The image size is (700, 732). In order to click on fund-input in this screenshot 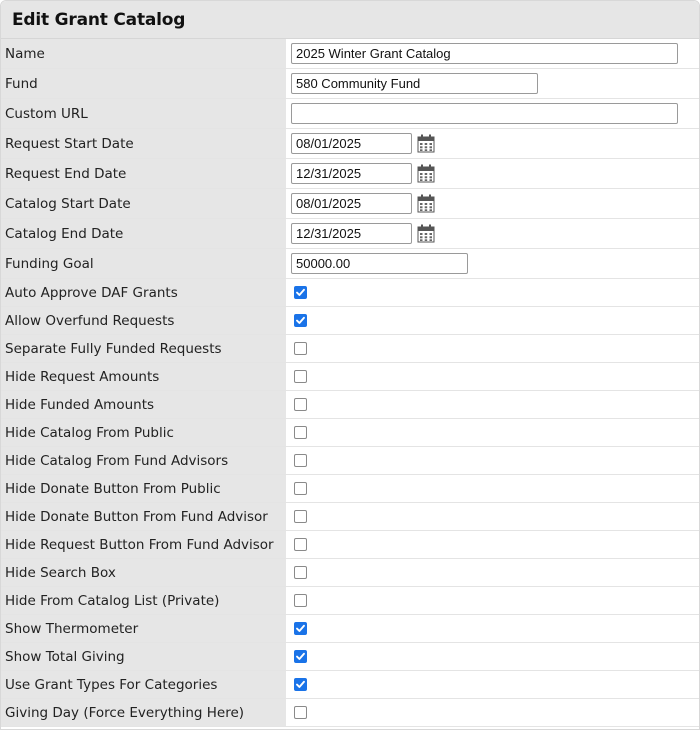, I will do `click(414, 83)`.